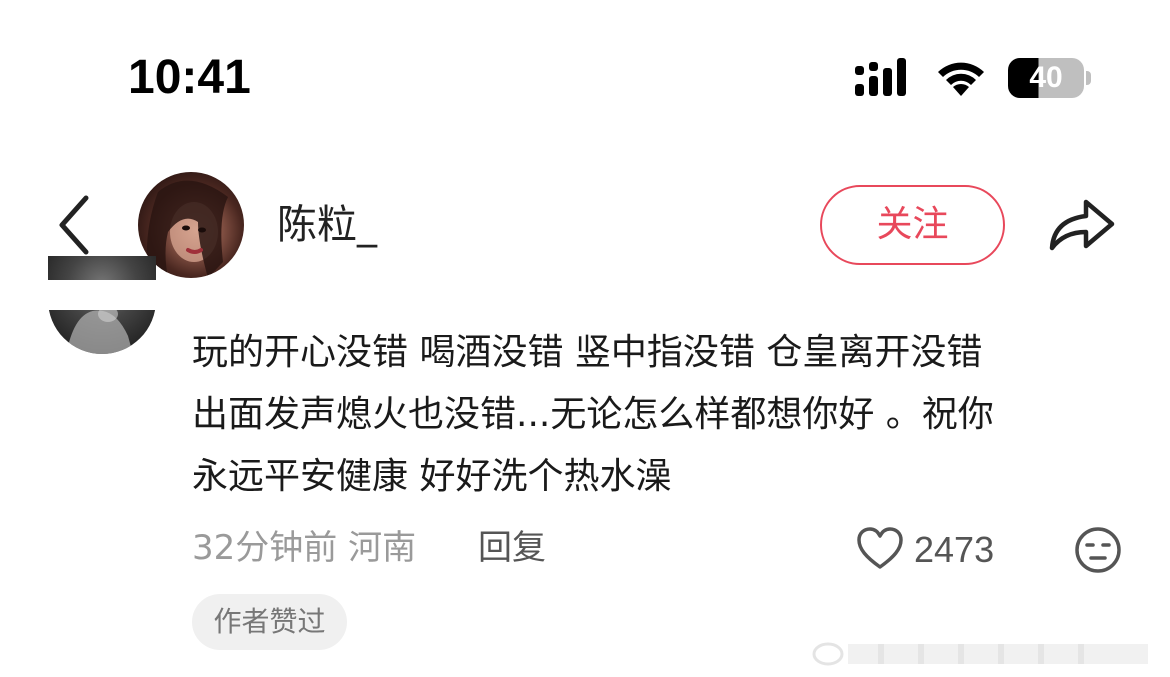  I want to click on avatar-crop-mask, so click(105, 295).